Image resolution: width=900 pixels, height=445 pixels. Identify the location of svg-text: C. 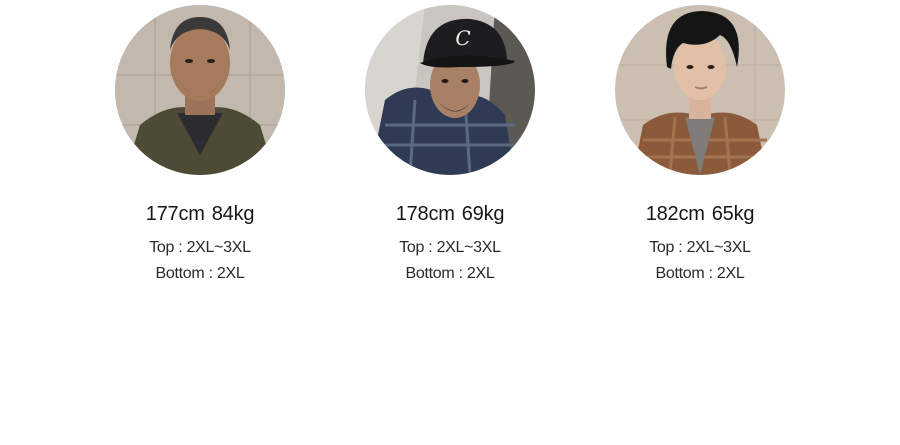
(462, 38).